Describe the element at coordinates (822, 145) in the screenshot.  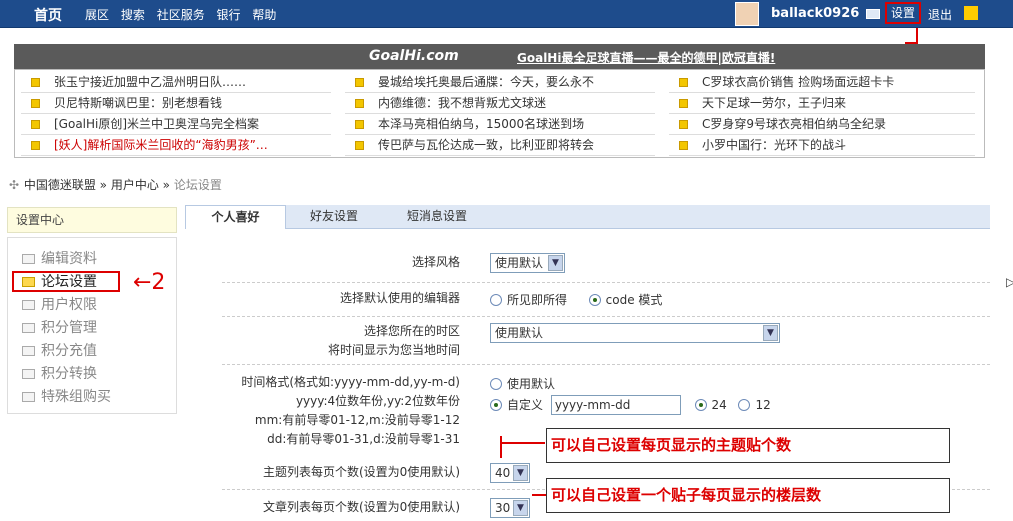
I see `news-item: 小罗中国行：光环下的战斗` at that location.